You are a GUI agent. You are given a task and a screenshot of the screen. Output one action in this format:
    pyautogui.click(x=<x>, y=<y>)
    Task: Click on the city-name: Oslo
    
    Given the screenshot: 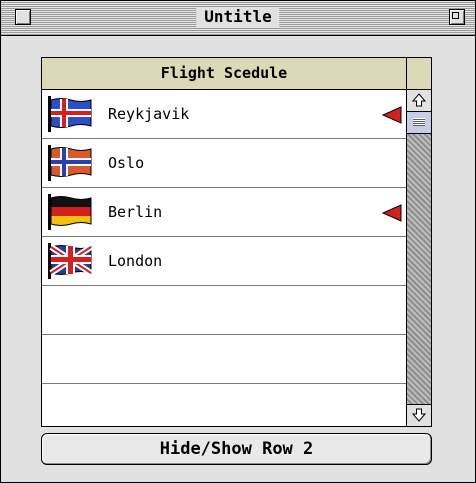 What is the action you would take?
    pyautogui.click(x=126, y=163)
    